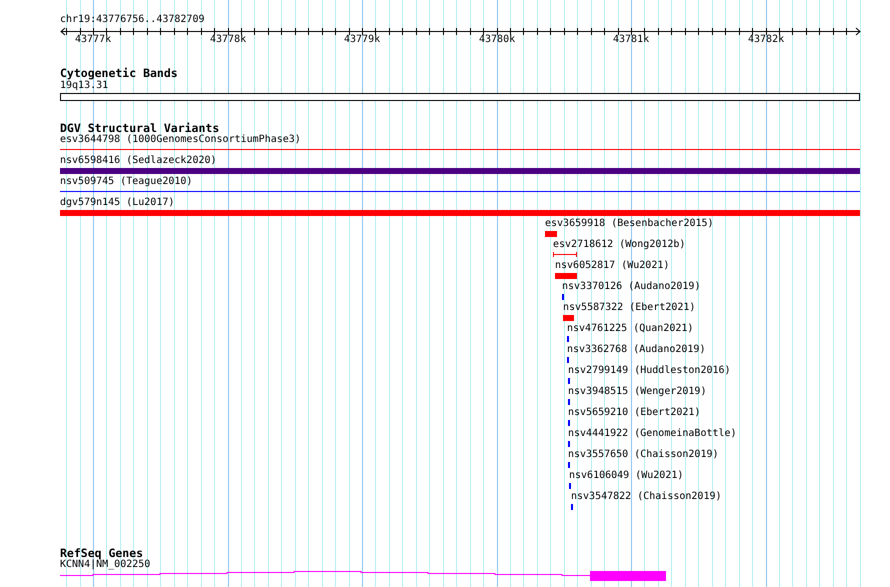 Image resolution: width=890 pixels, height=587 pixels. What do you see at coordinates (93, 40) in the screenshot?
I see `tick-label: 43777k` at bounding box center [93, 40].